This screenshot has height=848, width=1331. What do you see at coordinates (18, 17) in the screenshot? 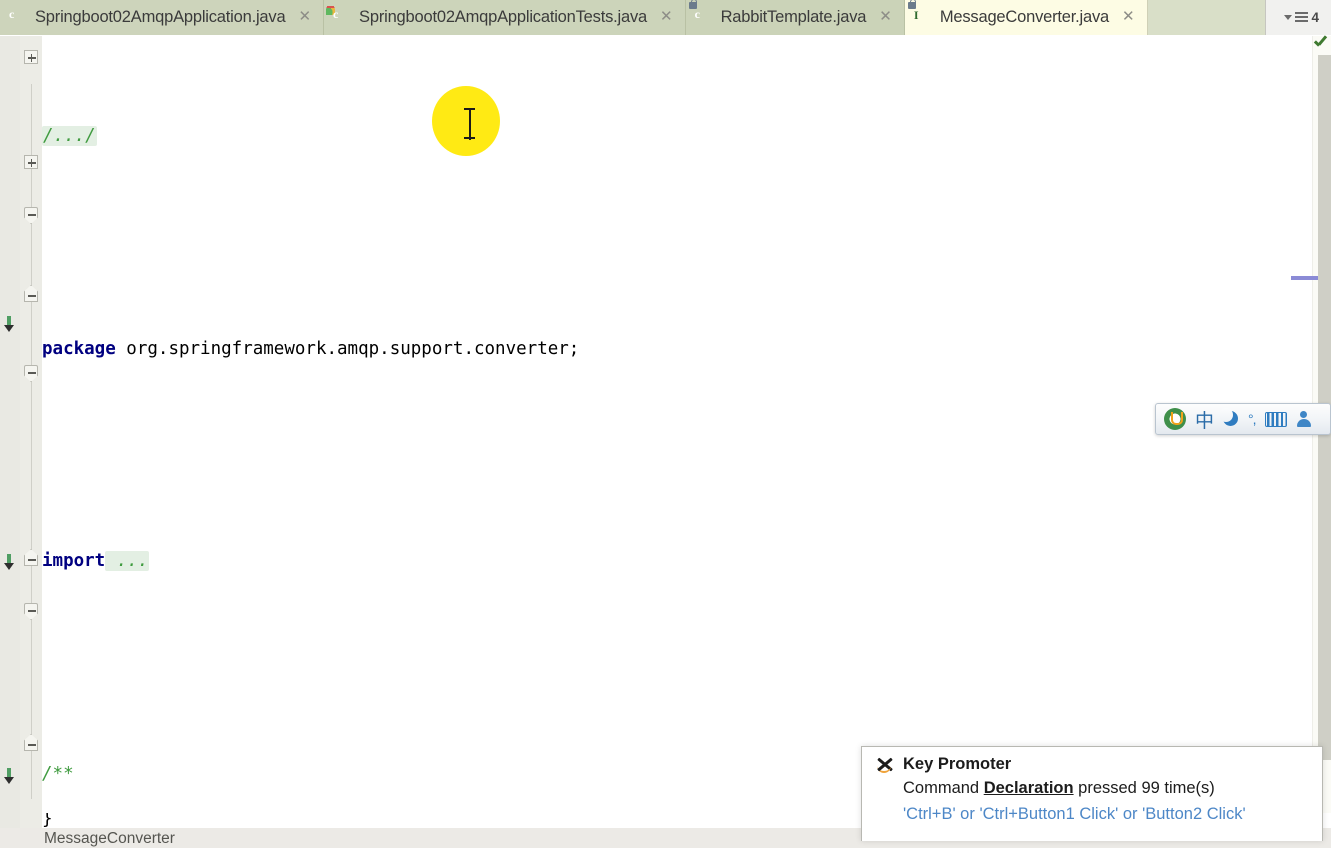
I see `java-class-icon` at bounding box center [18, 17].